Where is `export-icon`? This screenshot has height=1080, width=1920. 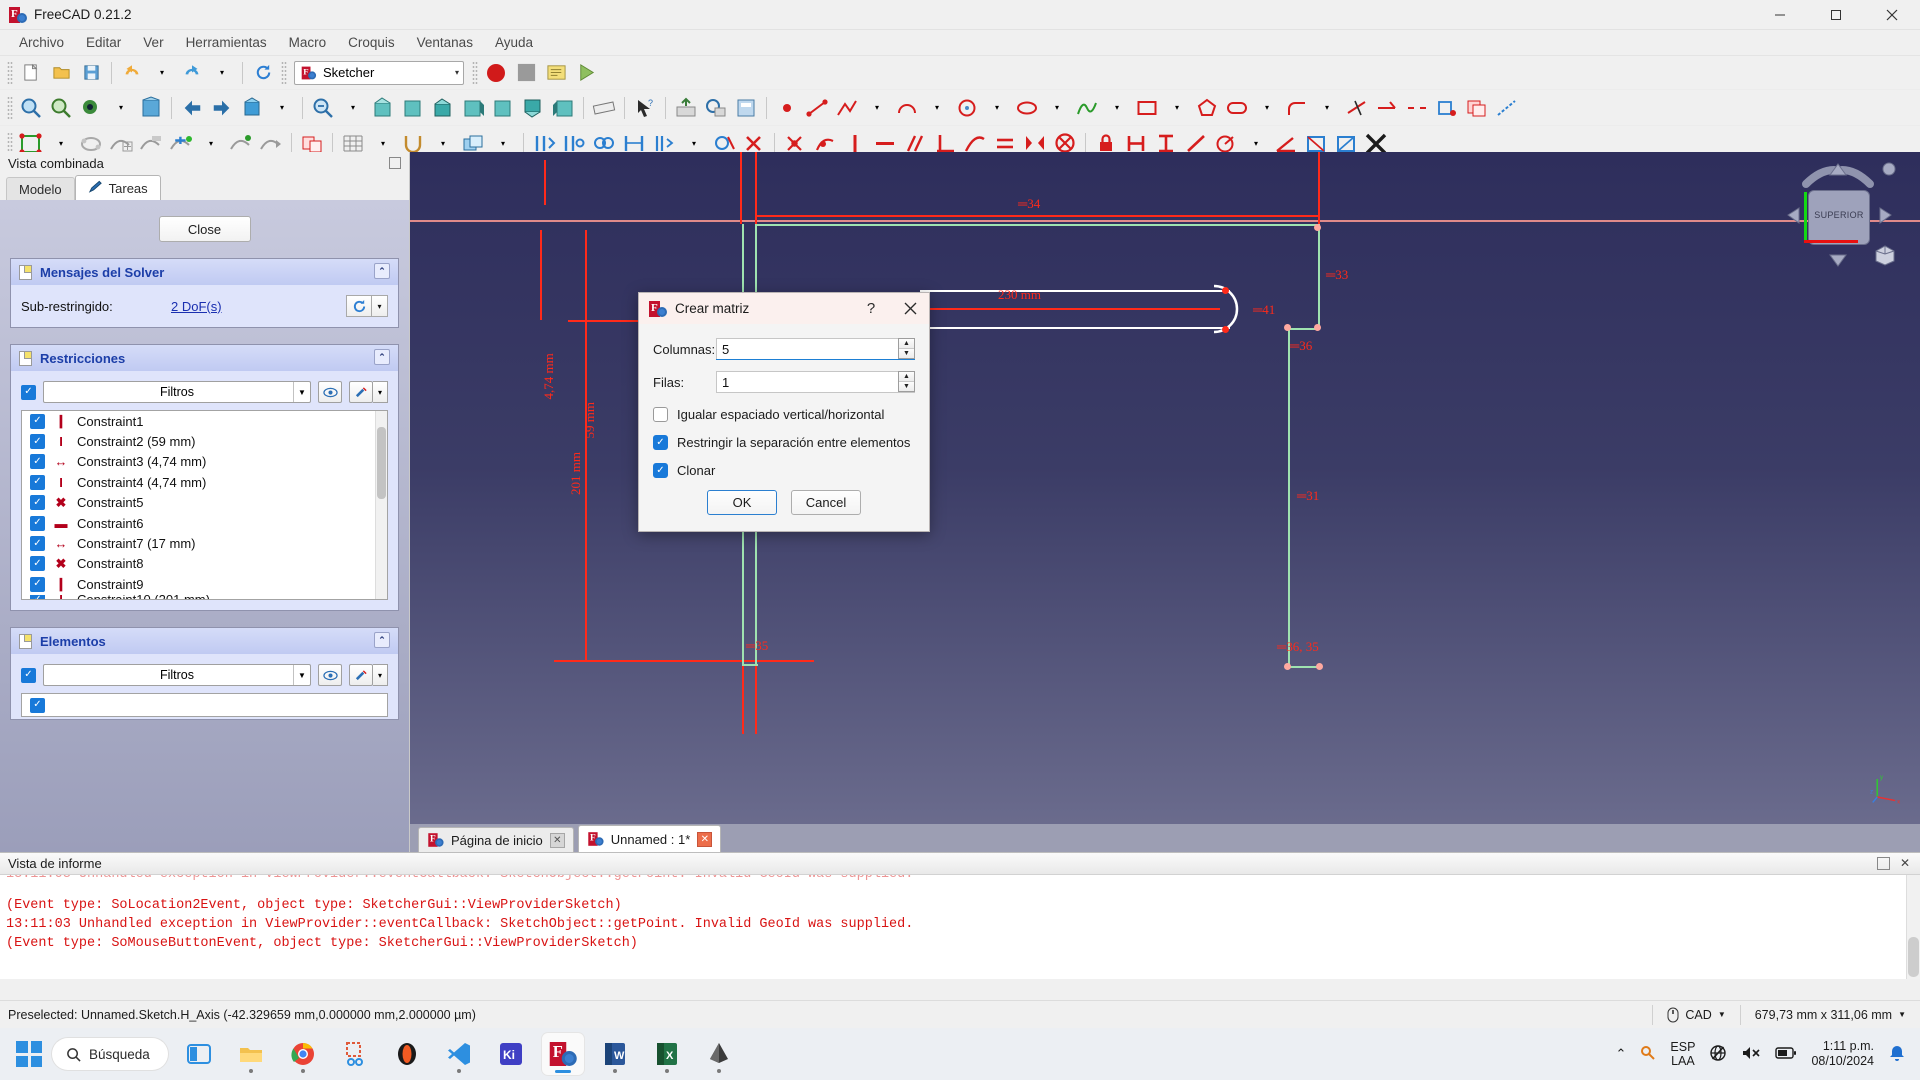 export-icon is located at coordinates (686, 108).